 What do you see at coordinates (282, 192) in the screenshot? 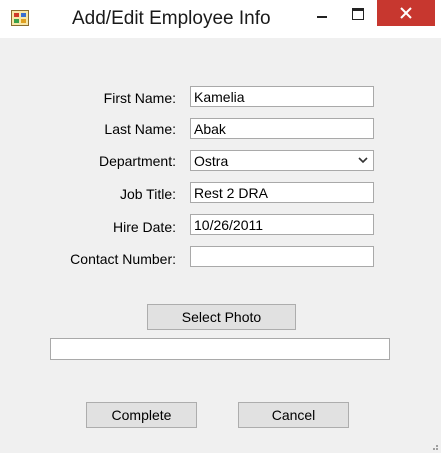
I see `job-title-field: Rest 2 DRA` at bounding box center [282, 192].